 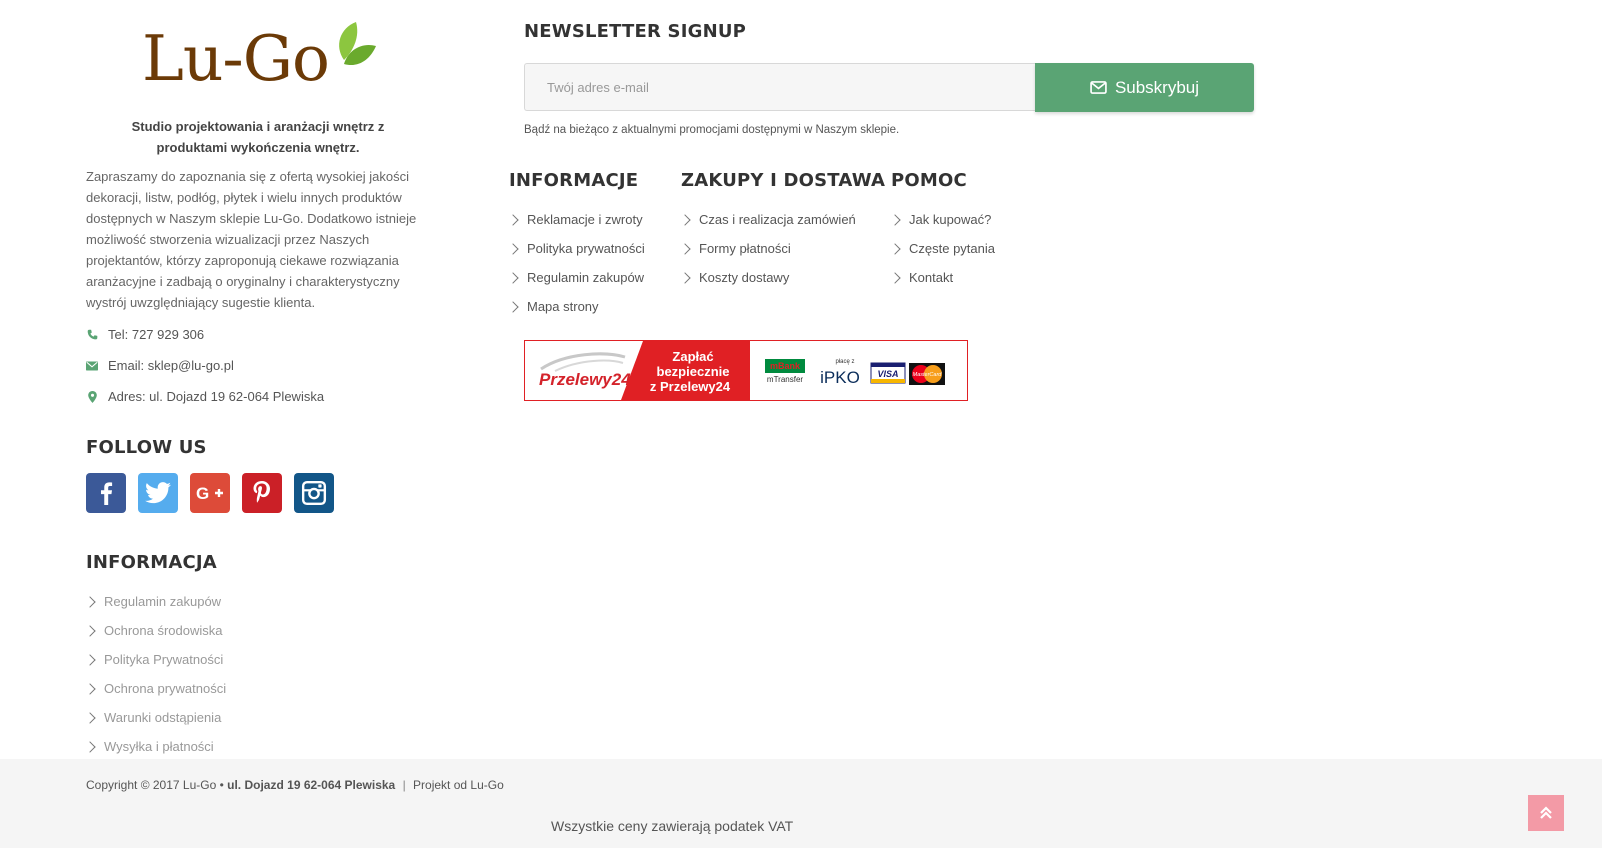 What do you see at coordinates (106, 493) in the screenshot?
I see `facebook-button` at bounding box center [106, 493].